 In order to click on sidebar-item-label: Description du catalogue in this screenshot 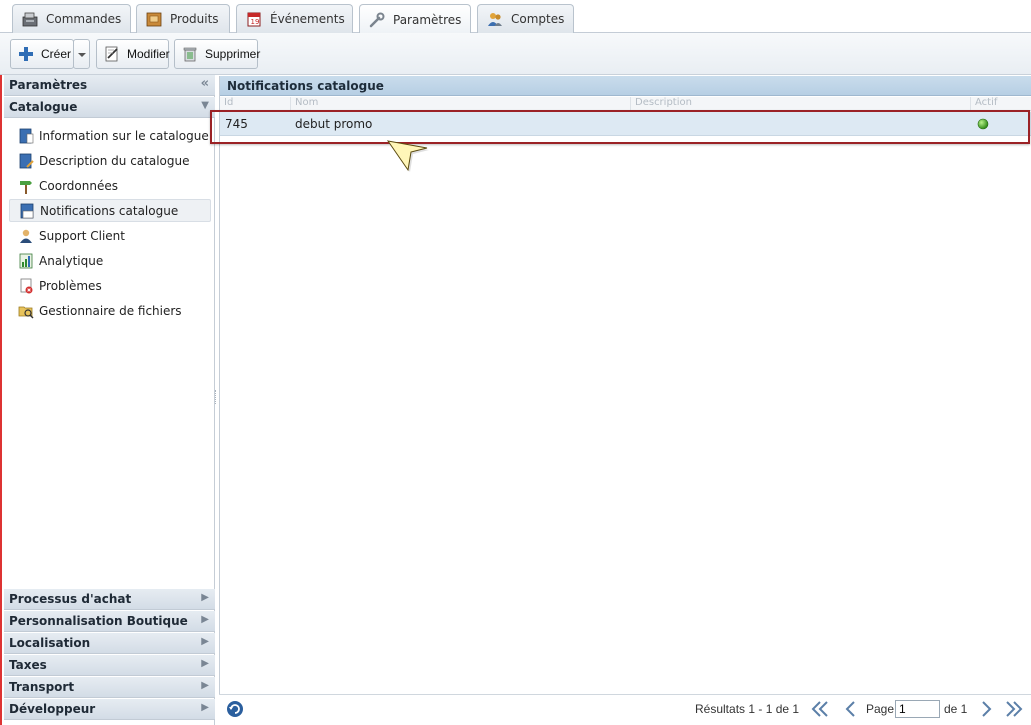, I will do `click(114, 160)`.